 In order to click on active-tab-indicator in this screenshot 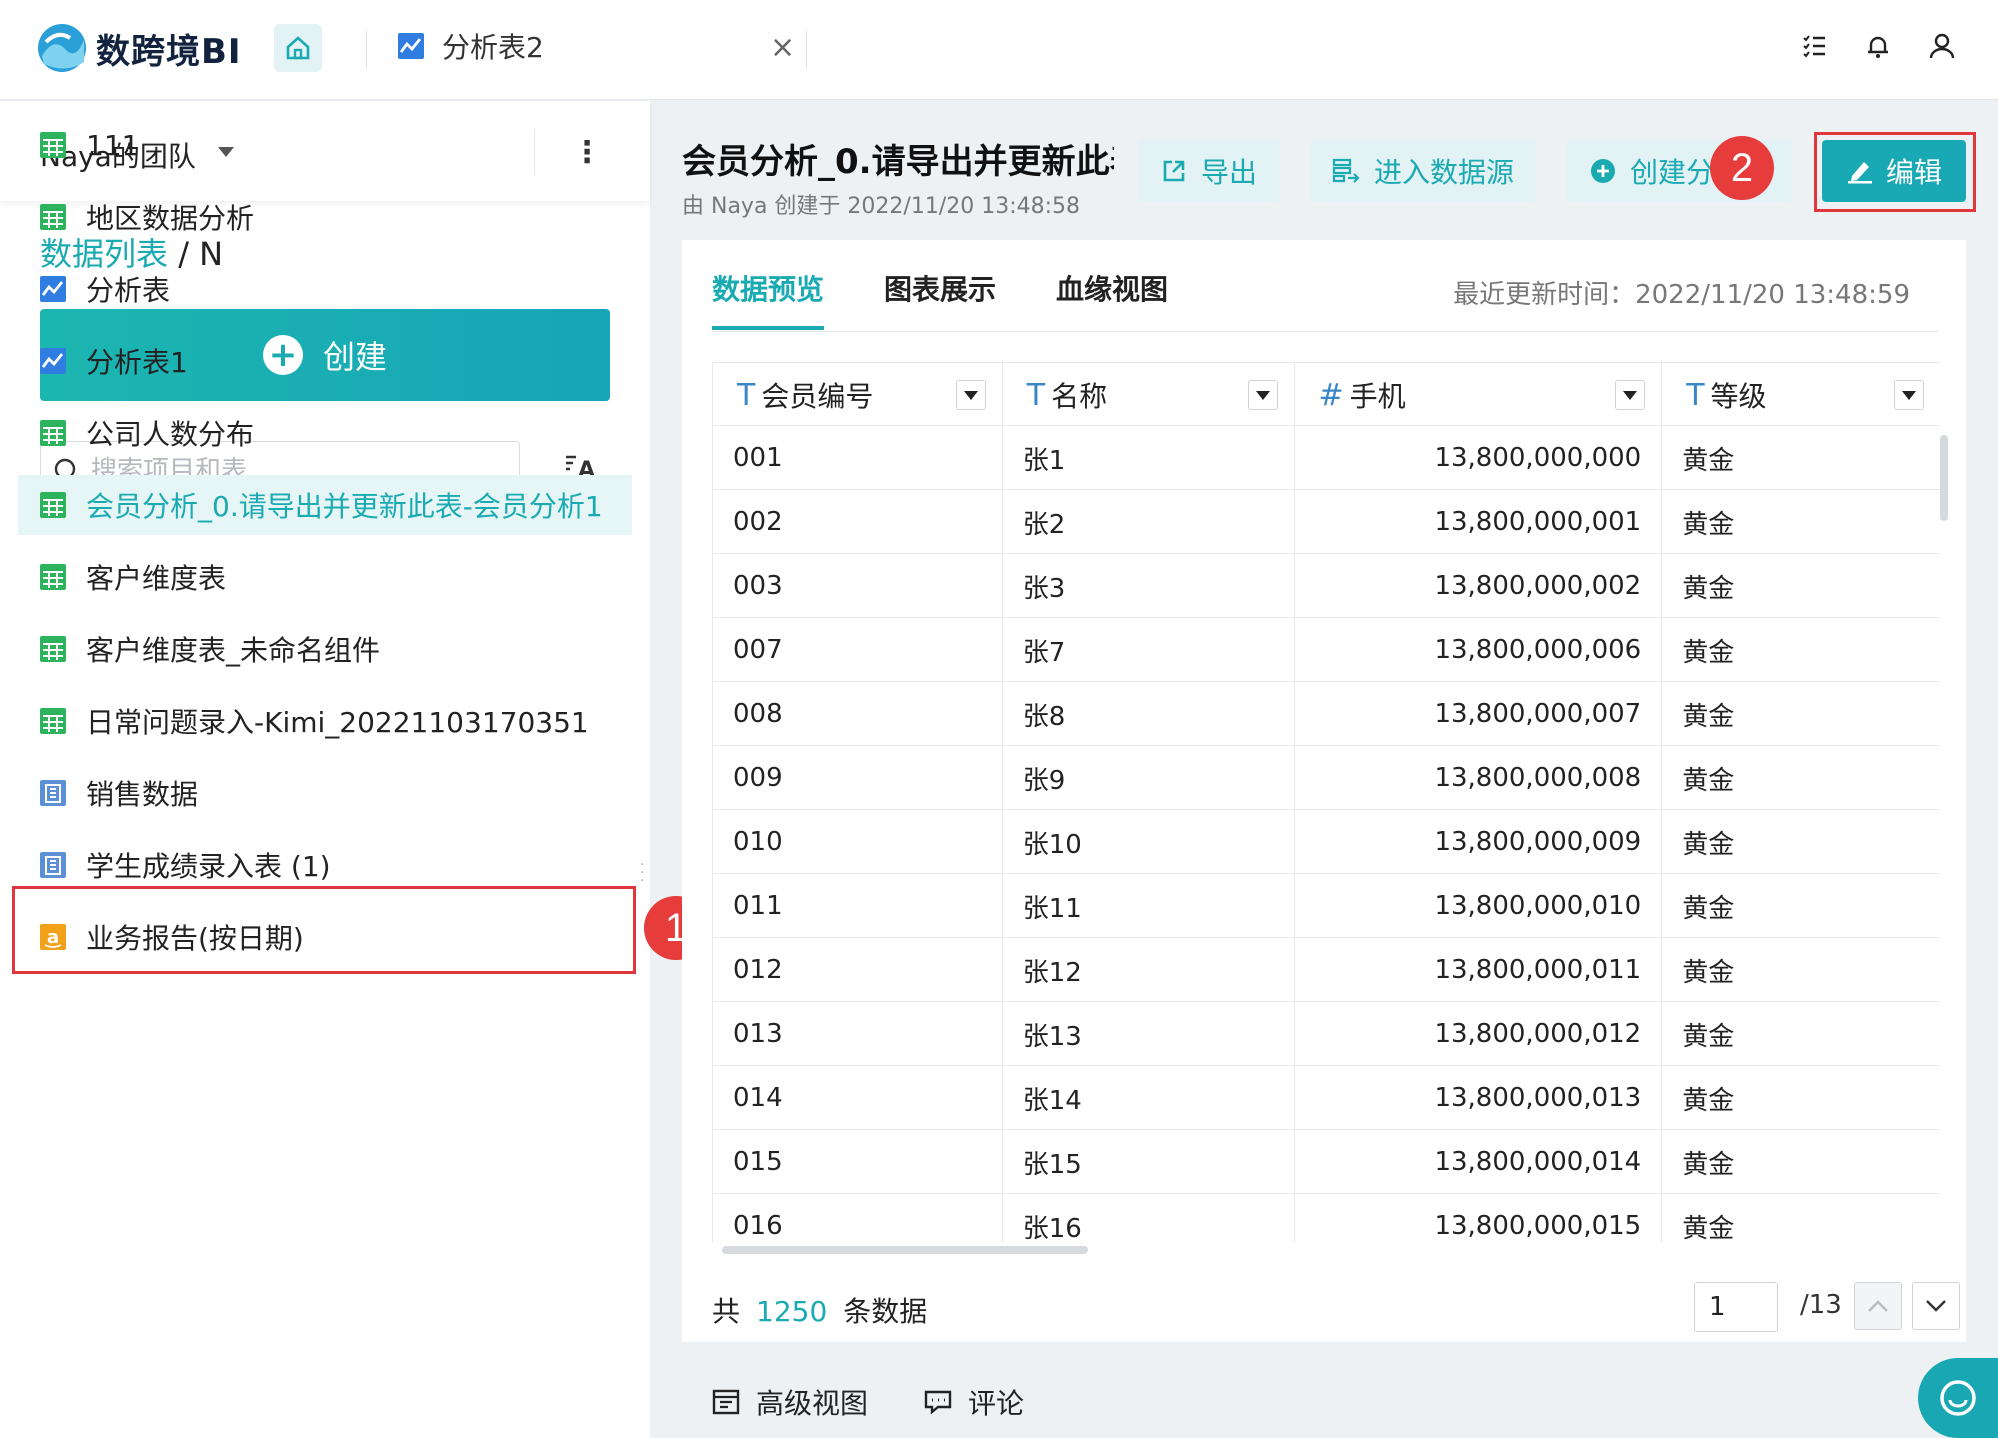, I will do `click(768, 328)`.